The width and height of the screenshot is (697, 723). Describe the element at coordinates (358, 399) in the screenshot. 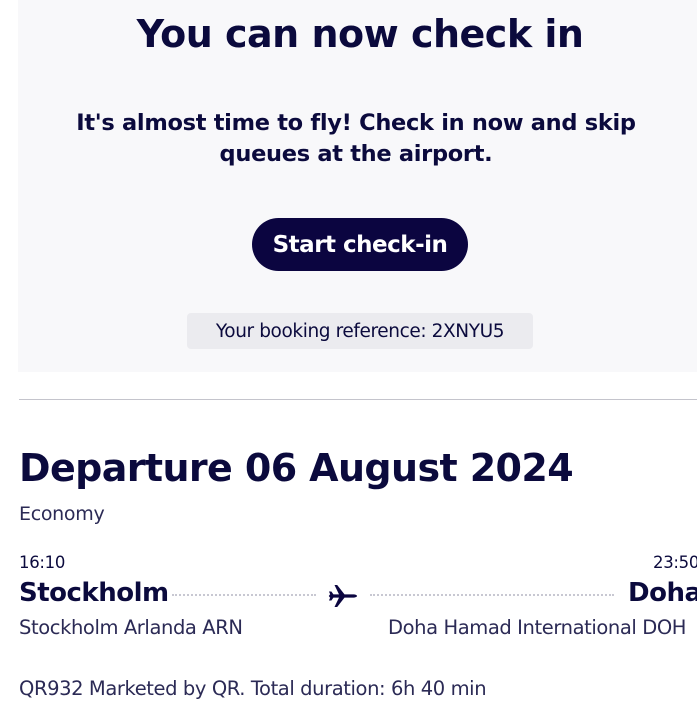

I see `section-divider` at that location.